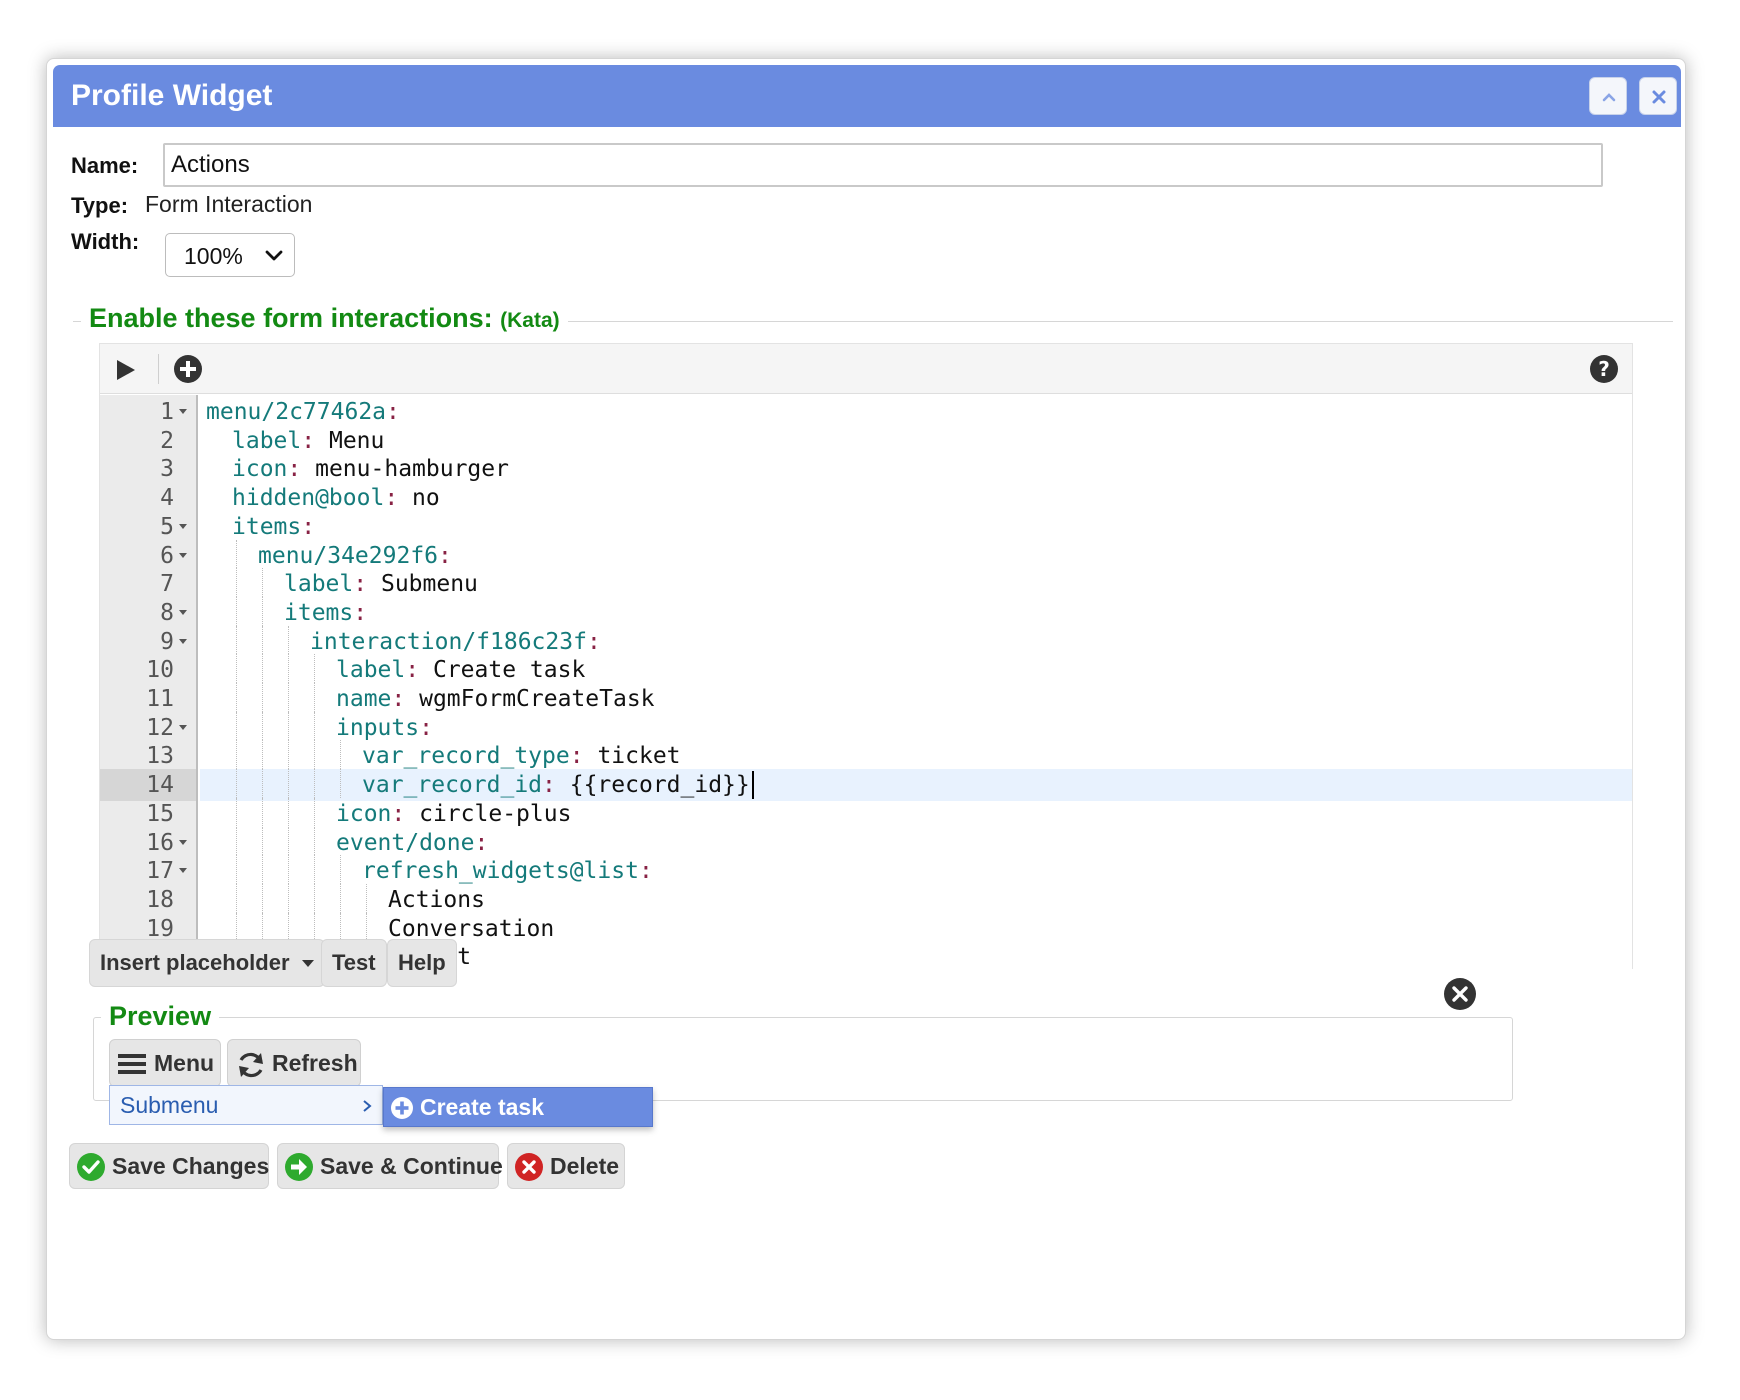 The image size is (1740, 1400). I want to click on code-value: Submenu, so click(429, 584).